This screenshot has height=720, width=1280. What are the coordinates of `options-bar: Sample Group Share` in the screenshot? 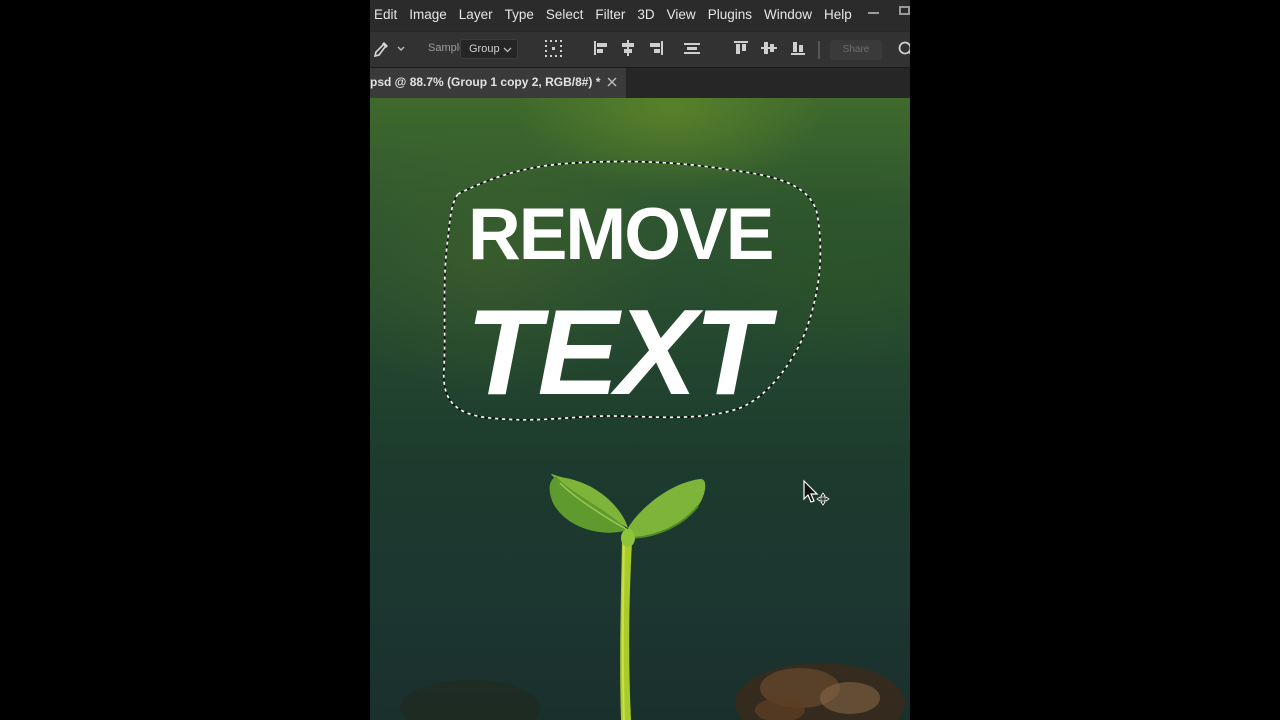 It's located at (640, 49).